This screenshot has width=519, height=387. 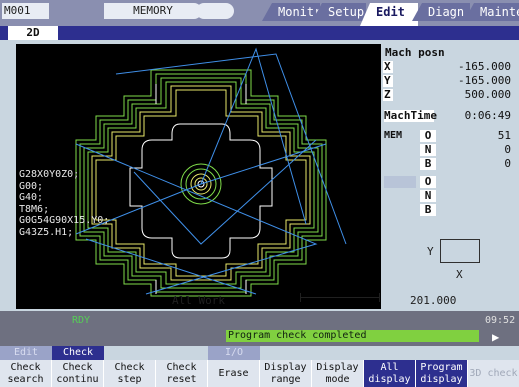 What do you see at coordinates (430, 251) in the screenshot?
I see `axis-y-indicator: Y` at bounding box center [430, 251].